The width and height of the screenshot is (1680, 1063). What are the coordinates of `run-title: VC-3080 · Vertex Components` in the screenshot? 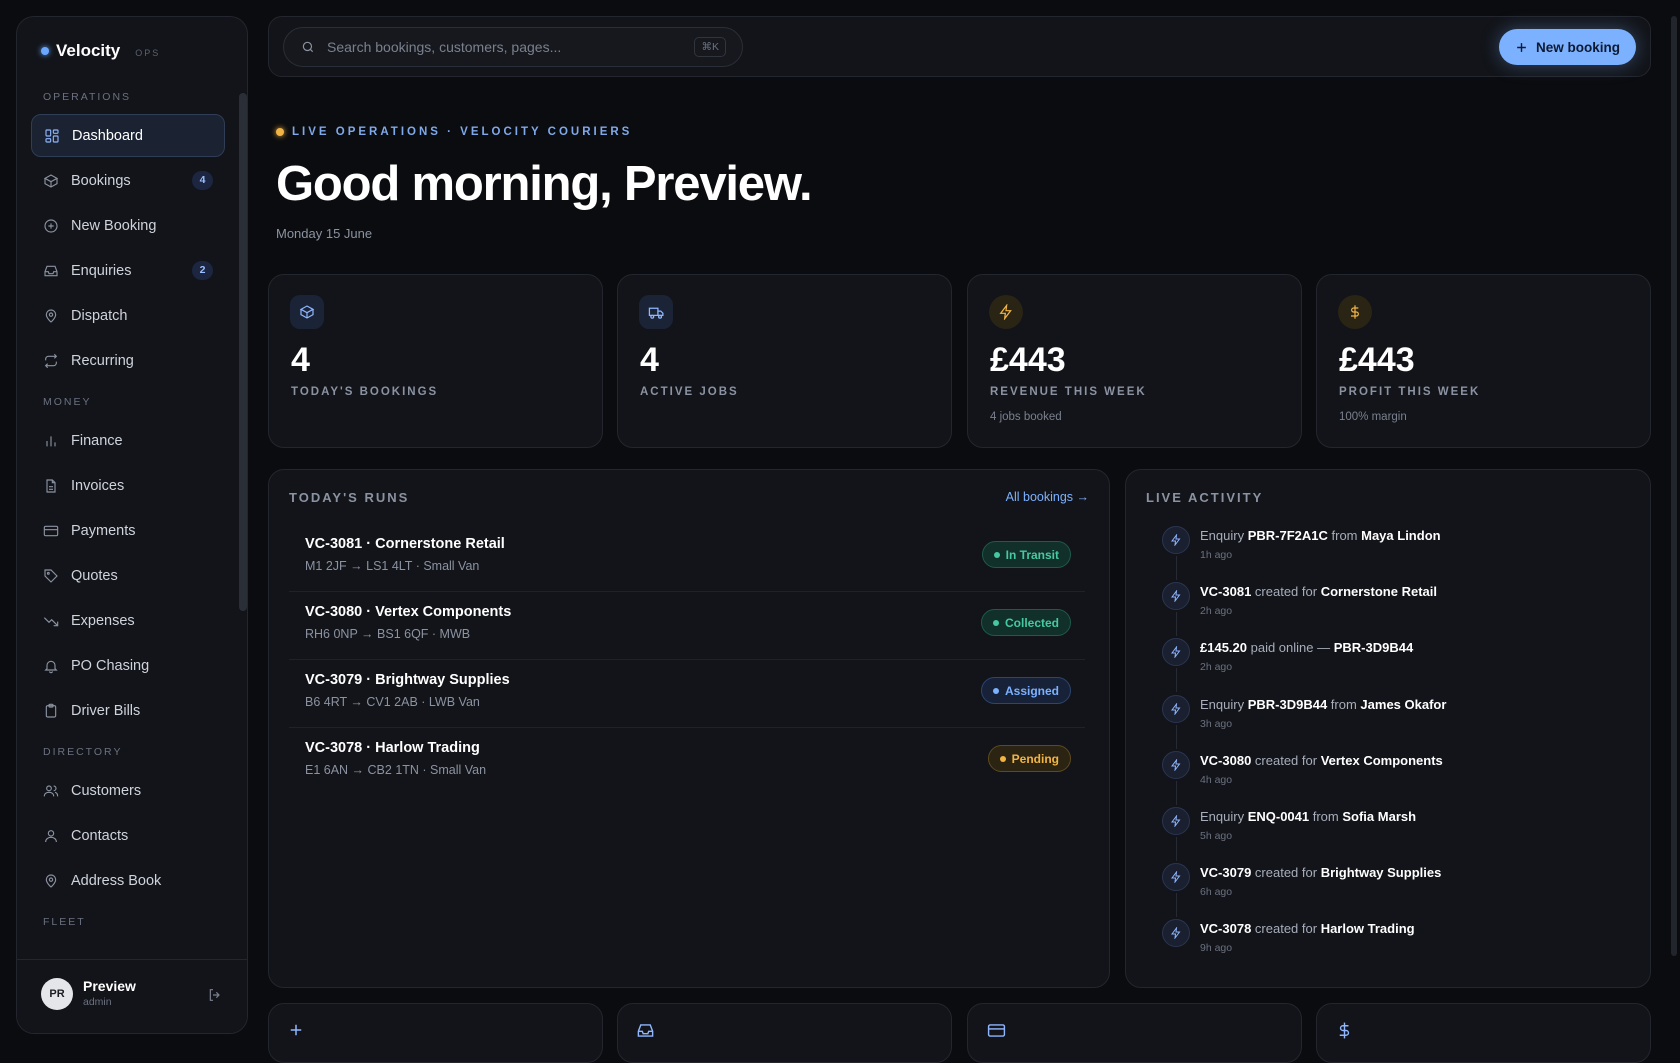 It's located at (408, 612).